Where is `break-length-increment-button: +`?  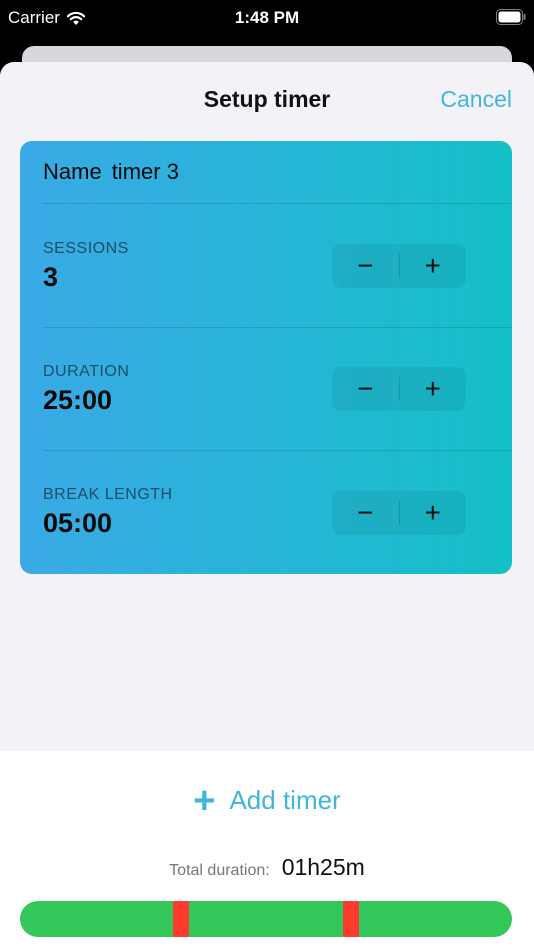
break-length-increment-button: + is located at coordinates (433, 513).